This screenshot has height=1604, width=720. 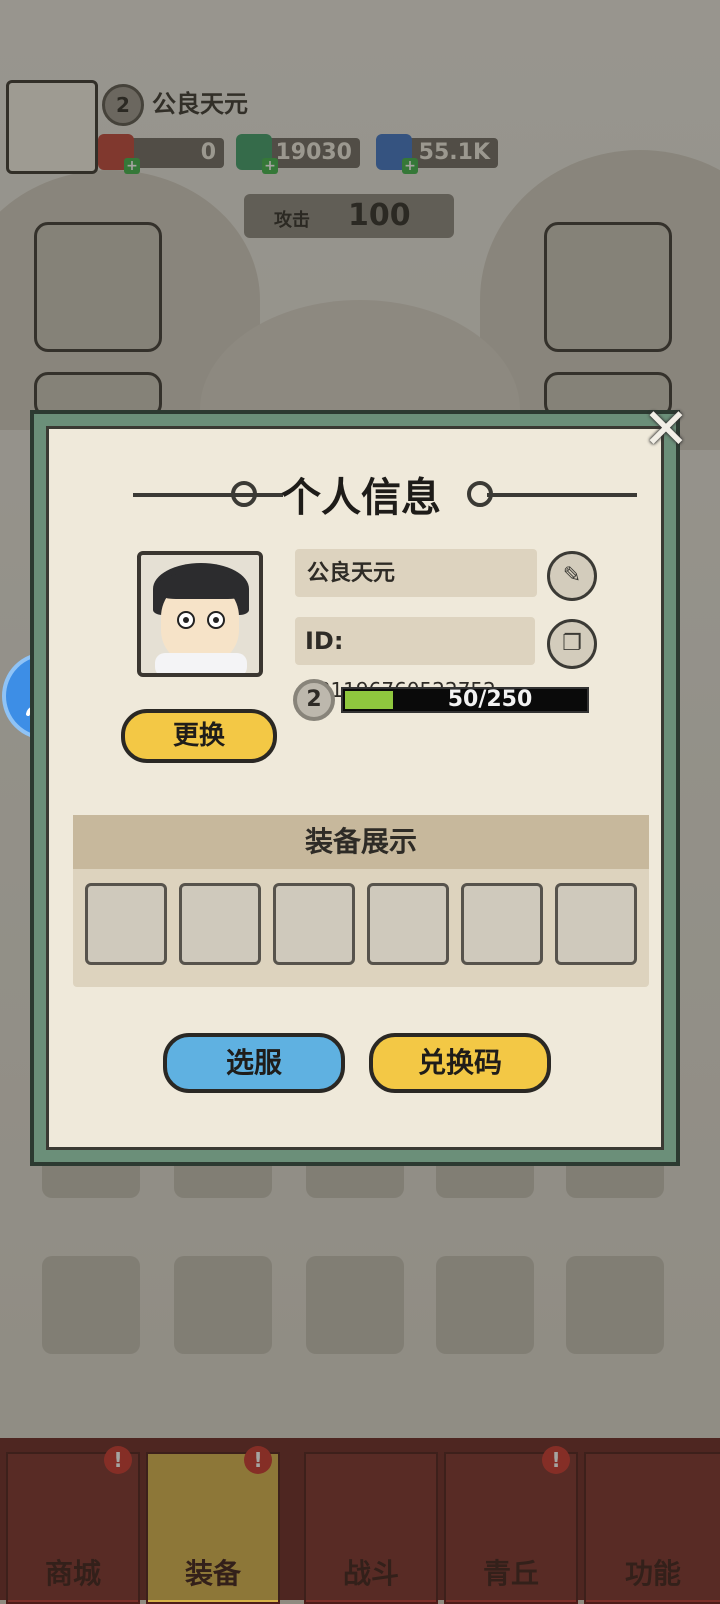 What do you see at coordinates (314, 700) in the screenshot?
I see `profile-level-badge: 2` at bounding box center [314, 700].